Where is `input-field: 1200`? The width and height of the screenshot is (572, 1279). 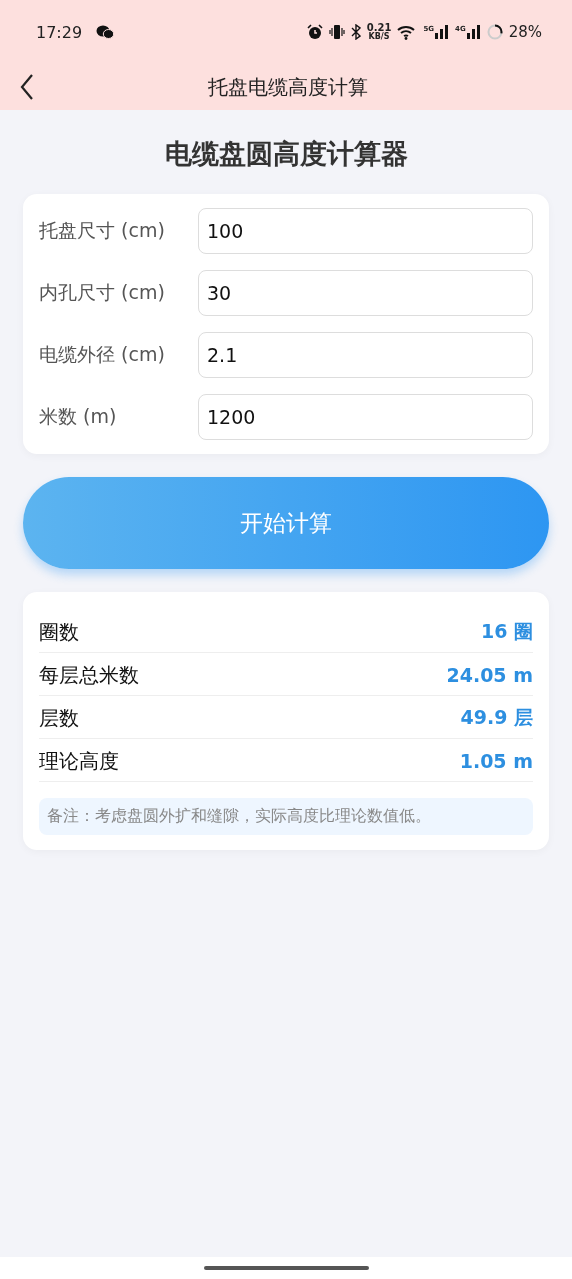 input-field: 1200 is located at coordinates (365, 417).